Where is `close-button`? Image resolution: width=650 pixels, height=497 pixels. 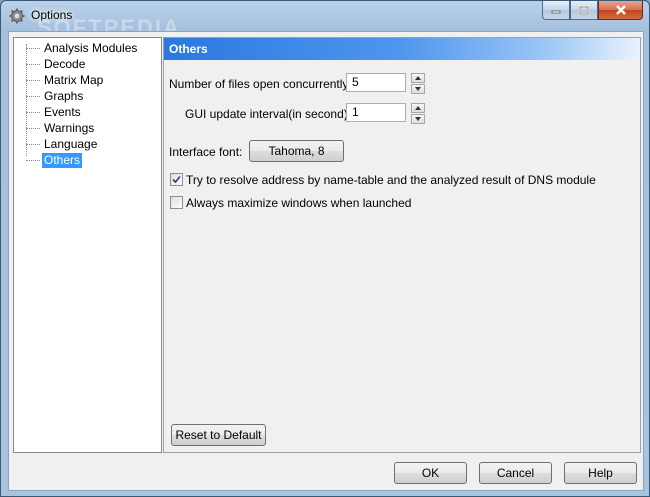
close-button is located at coordinates (620, 10).